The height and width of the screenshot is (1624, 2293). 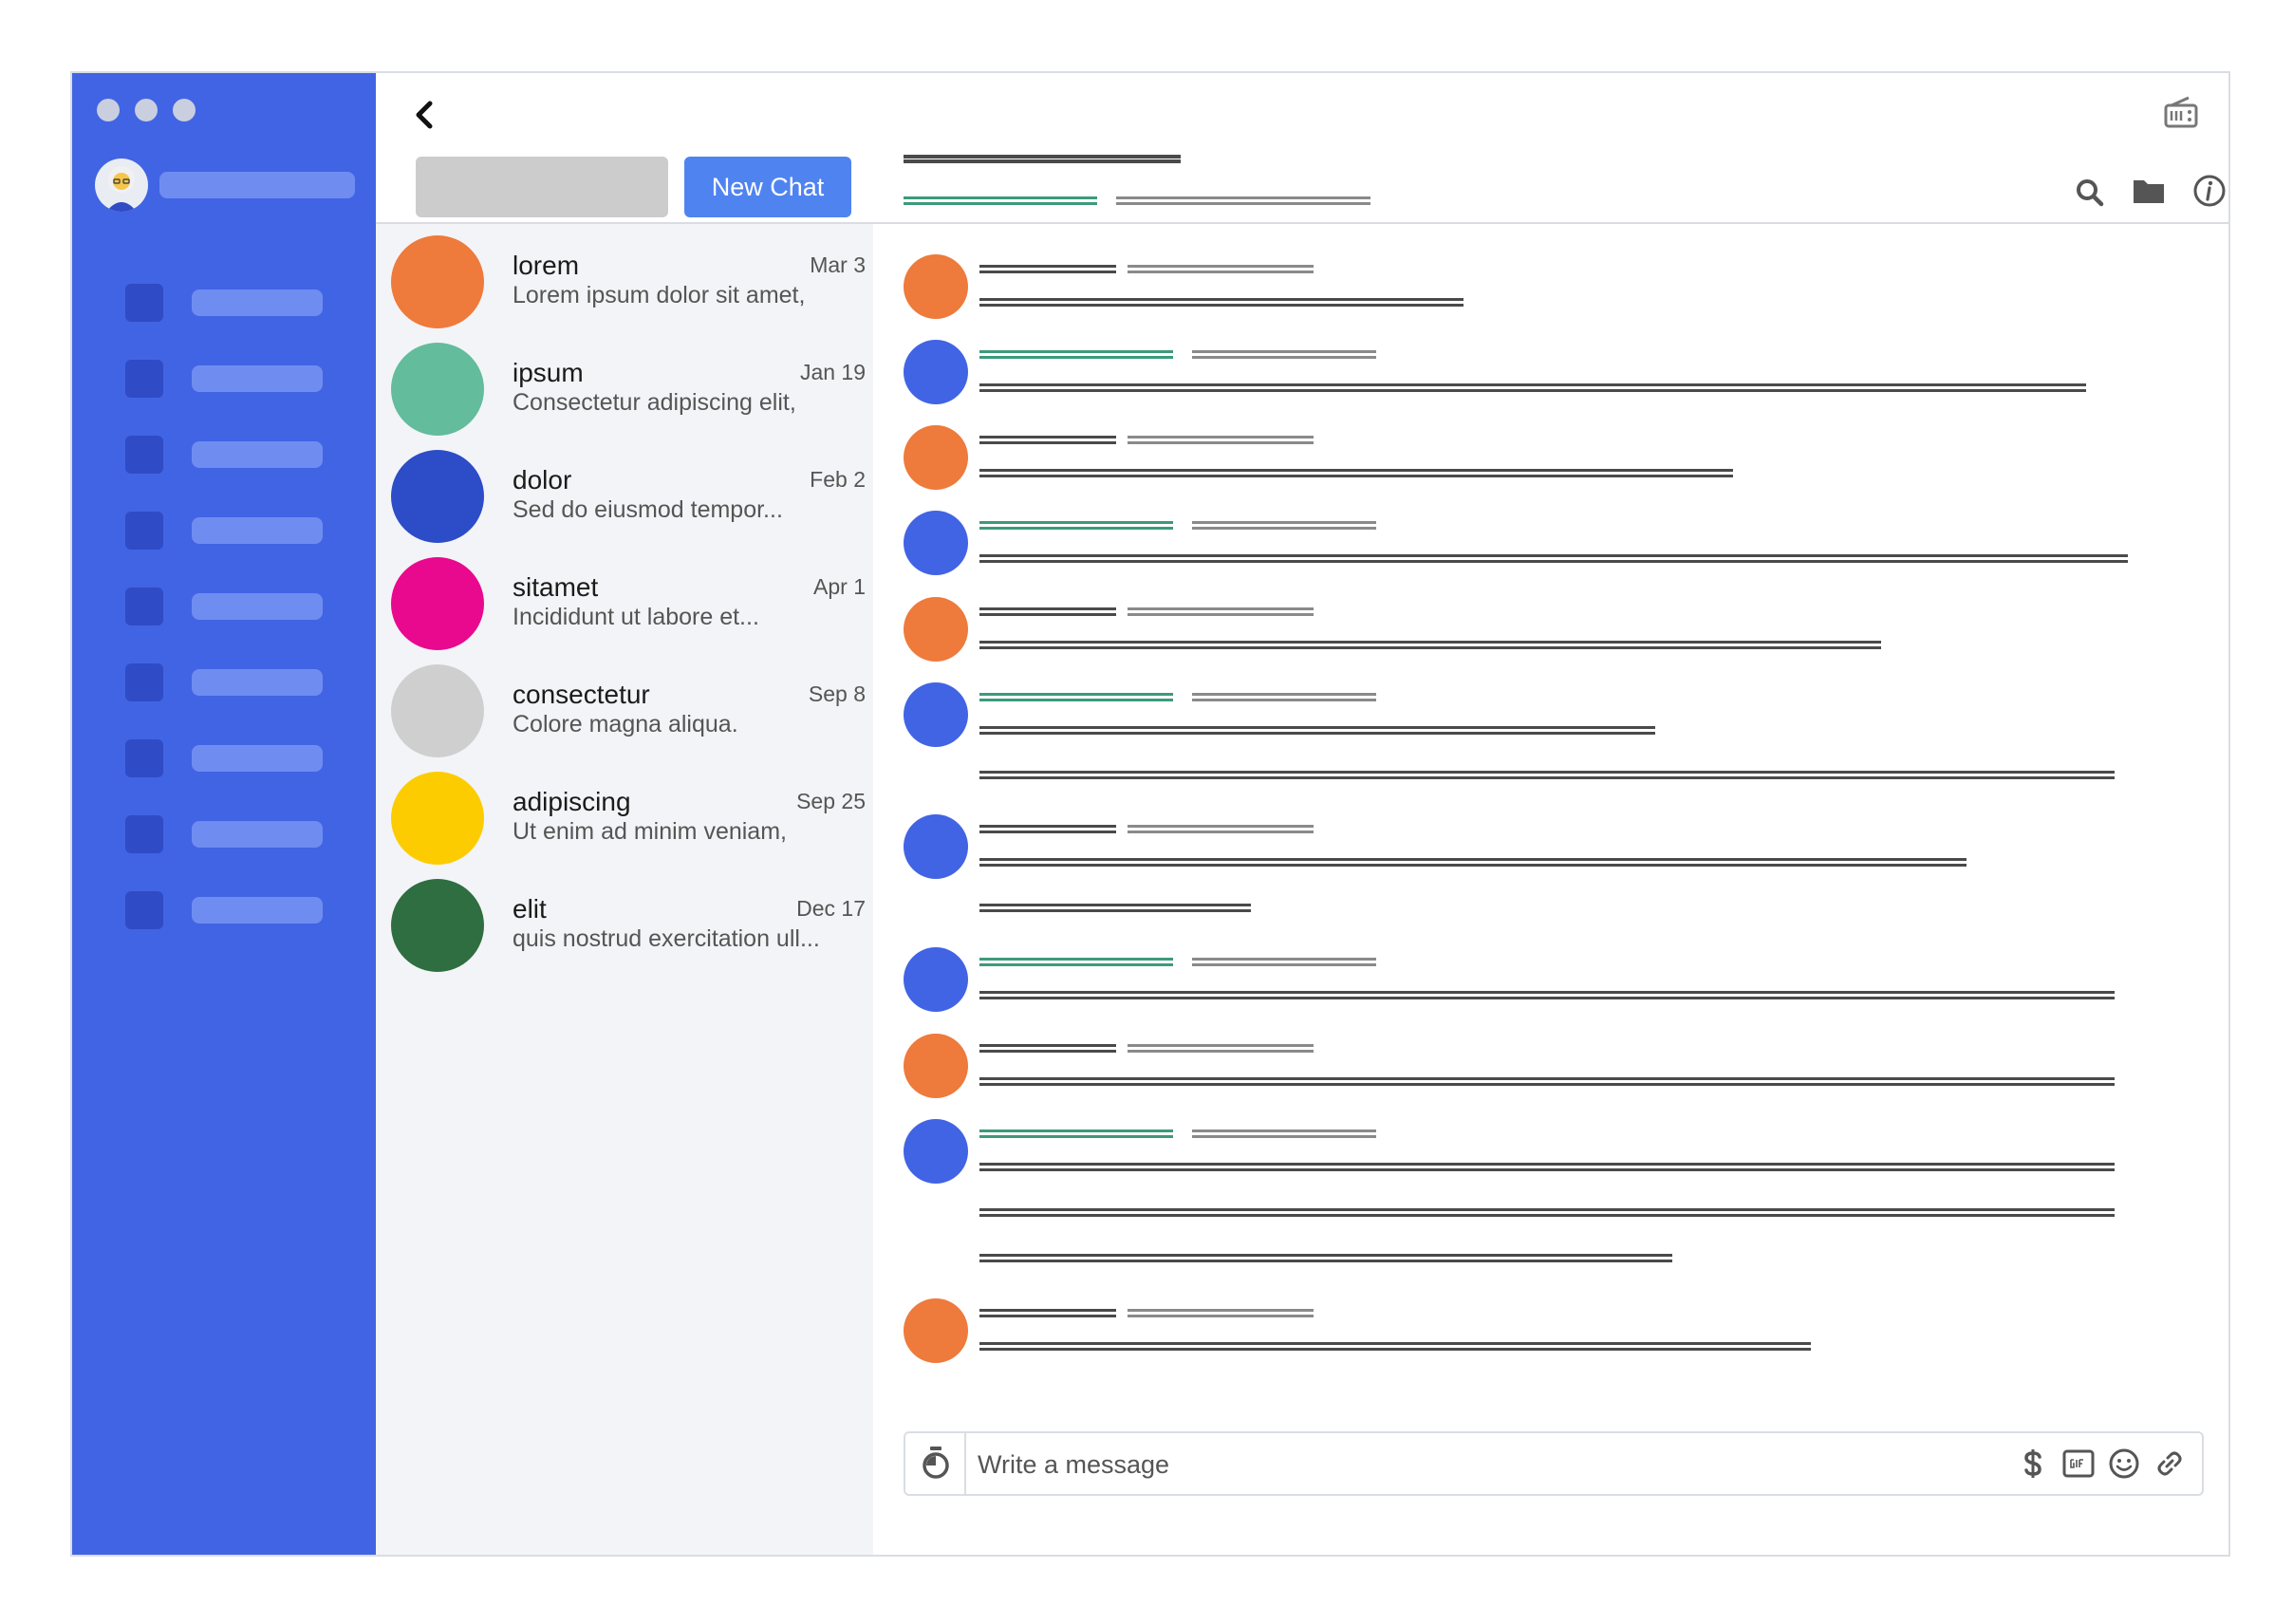 What do you see at coordinates (831, 801) in the screenshot?
I see `chat-date: Sep 25` at bounding box center [831, 801].